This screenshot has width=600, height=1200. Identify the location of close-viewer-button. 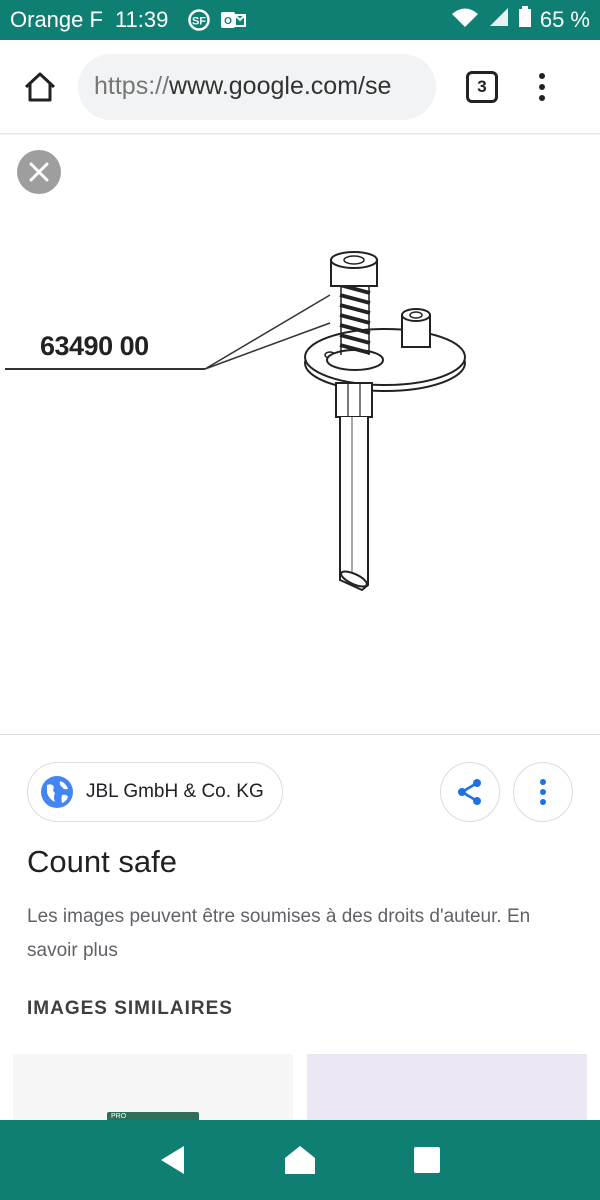
(39, 172).